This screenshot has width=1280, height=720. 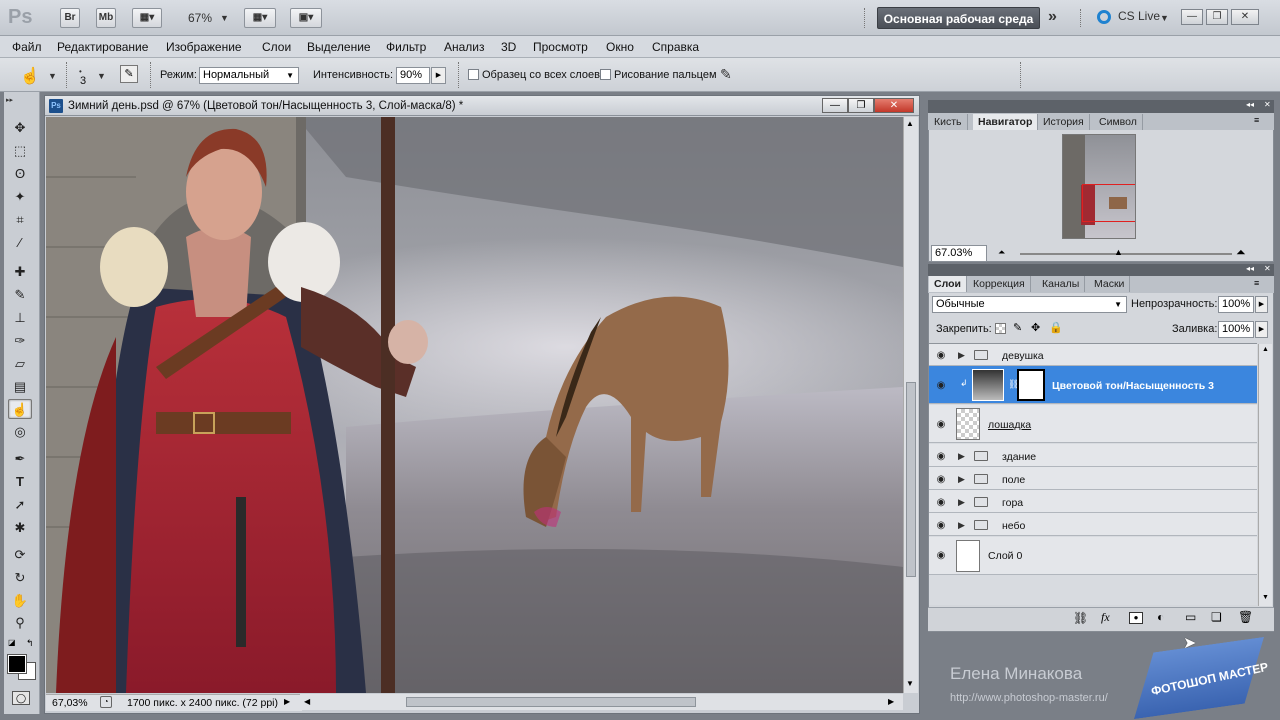 What do you see at coordinates (12, 642) in the screenshot?
I see `default-colors-icon: ◪` at bounding box center [12, 642].